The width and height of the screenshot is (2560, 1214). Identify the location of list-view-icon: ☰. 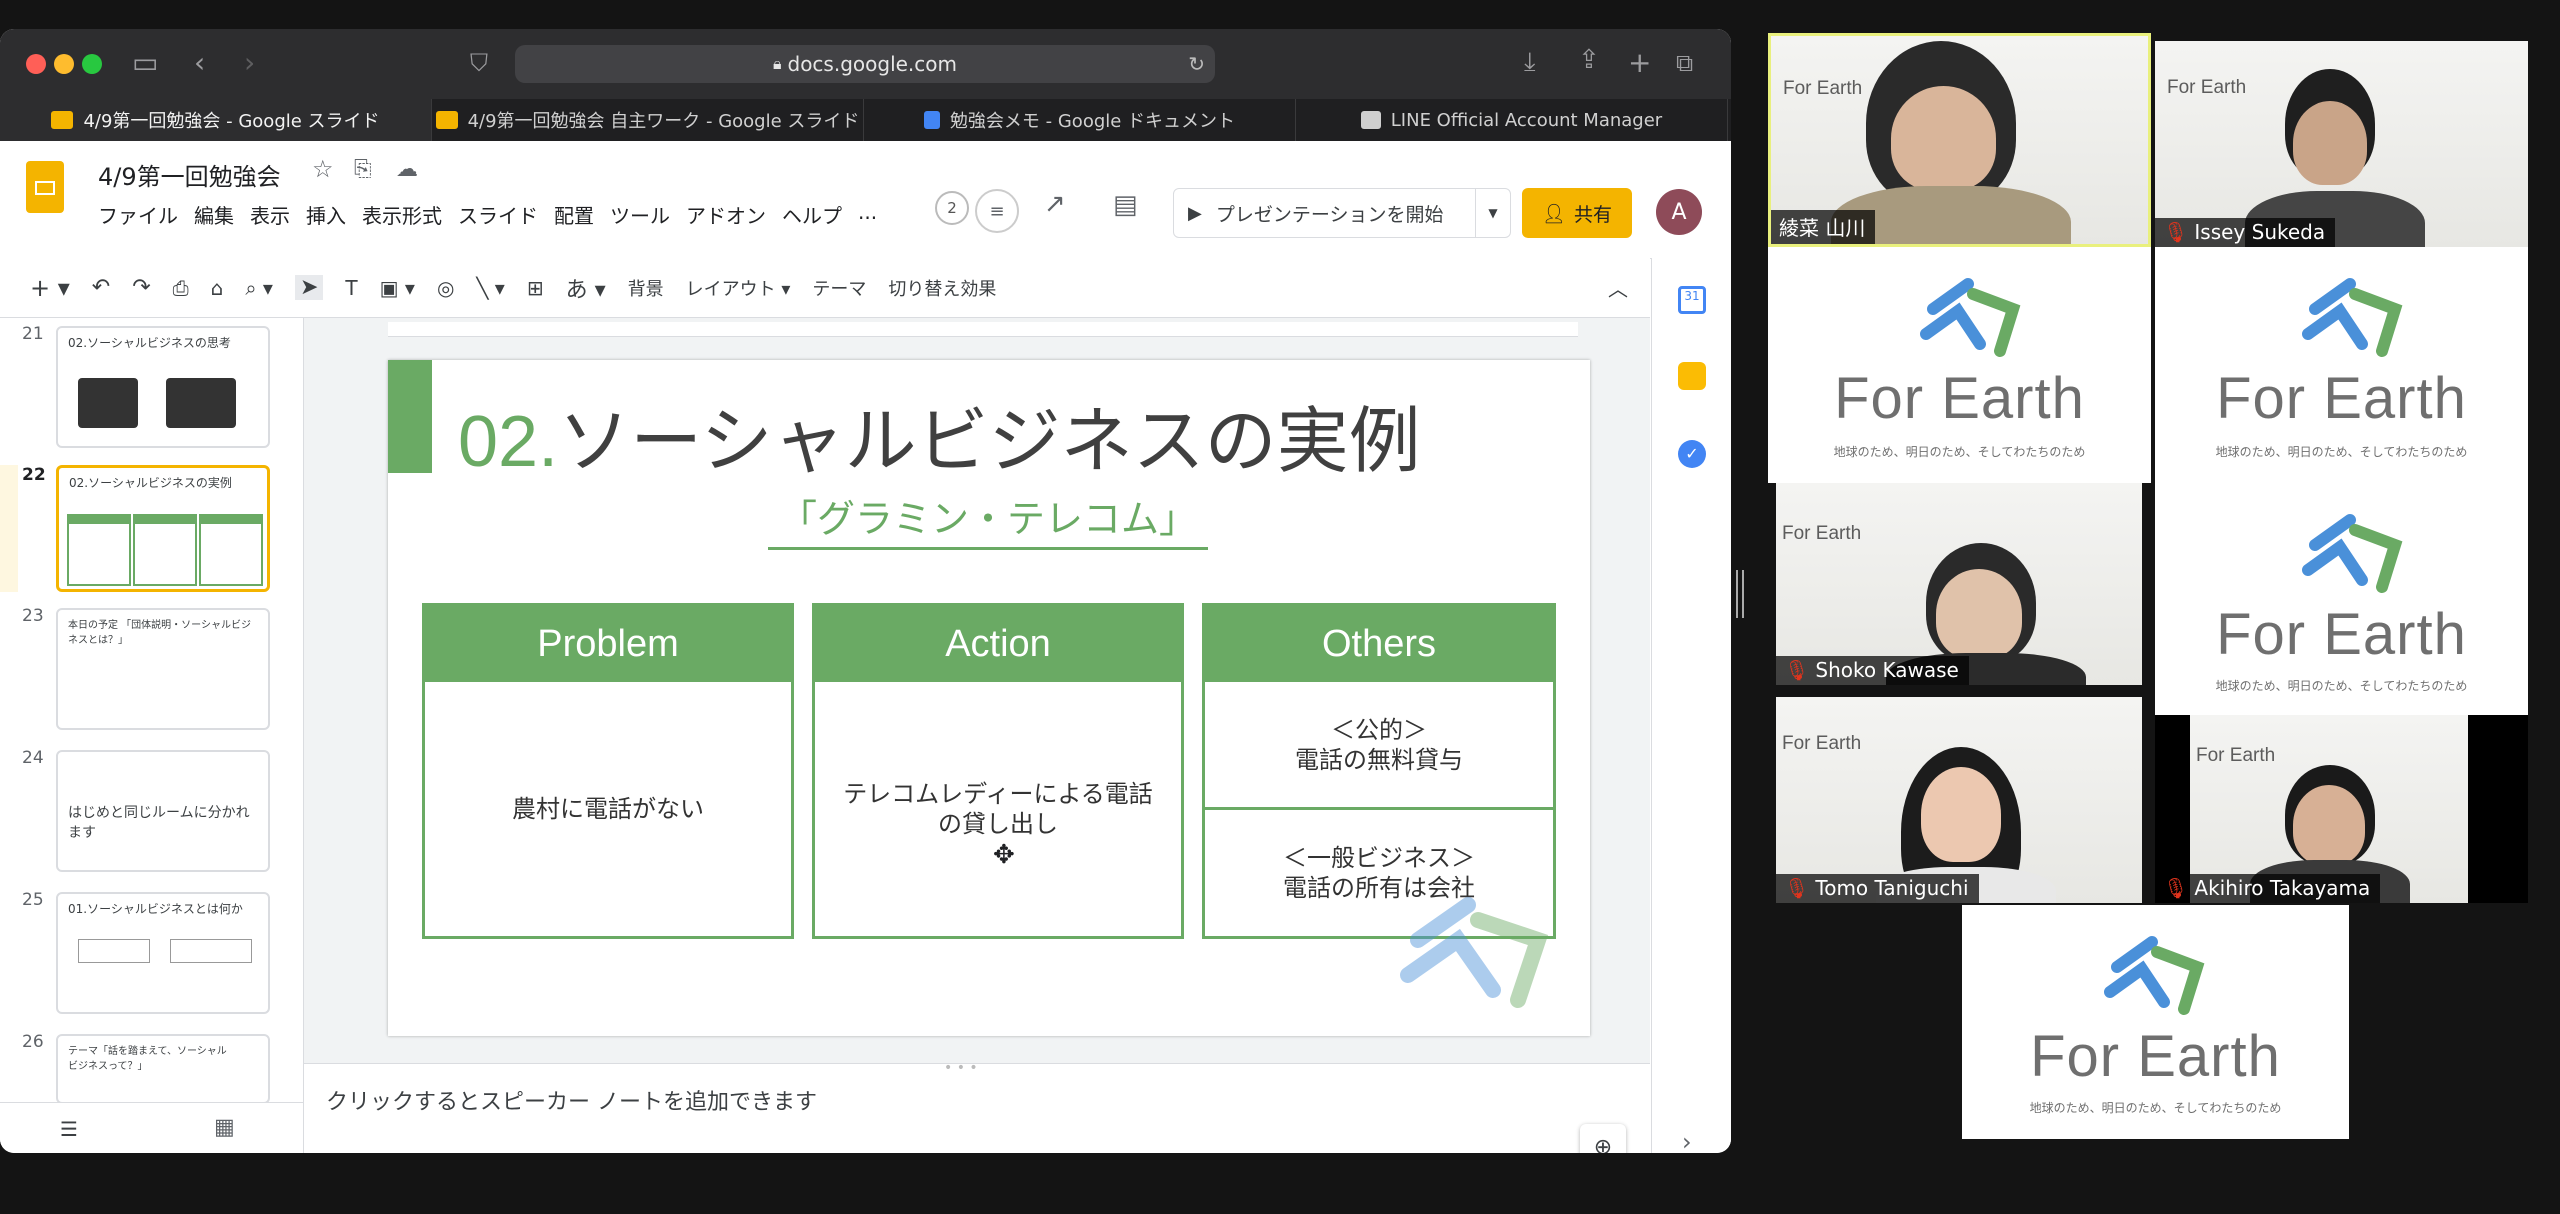
(69, 1129).